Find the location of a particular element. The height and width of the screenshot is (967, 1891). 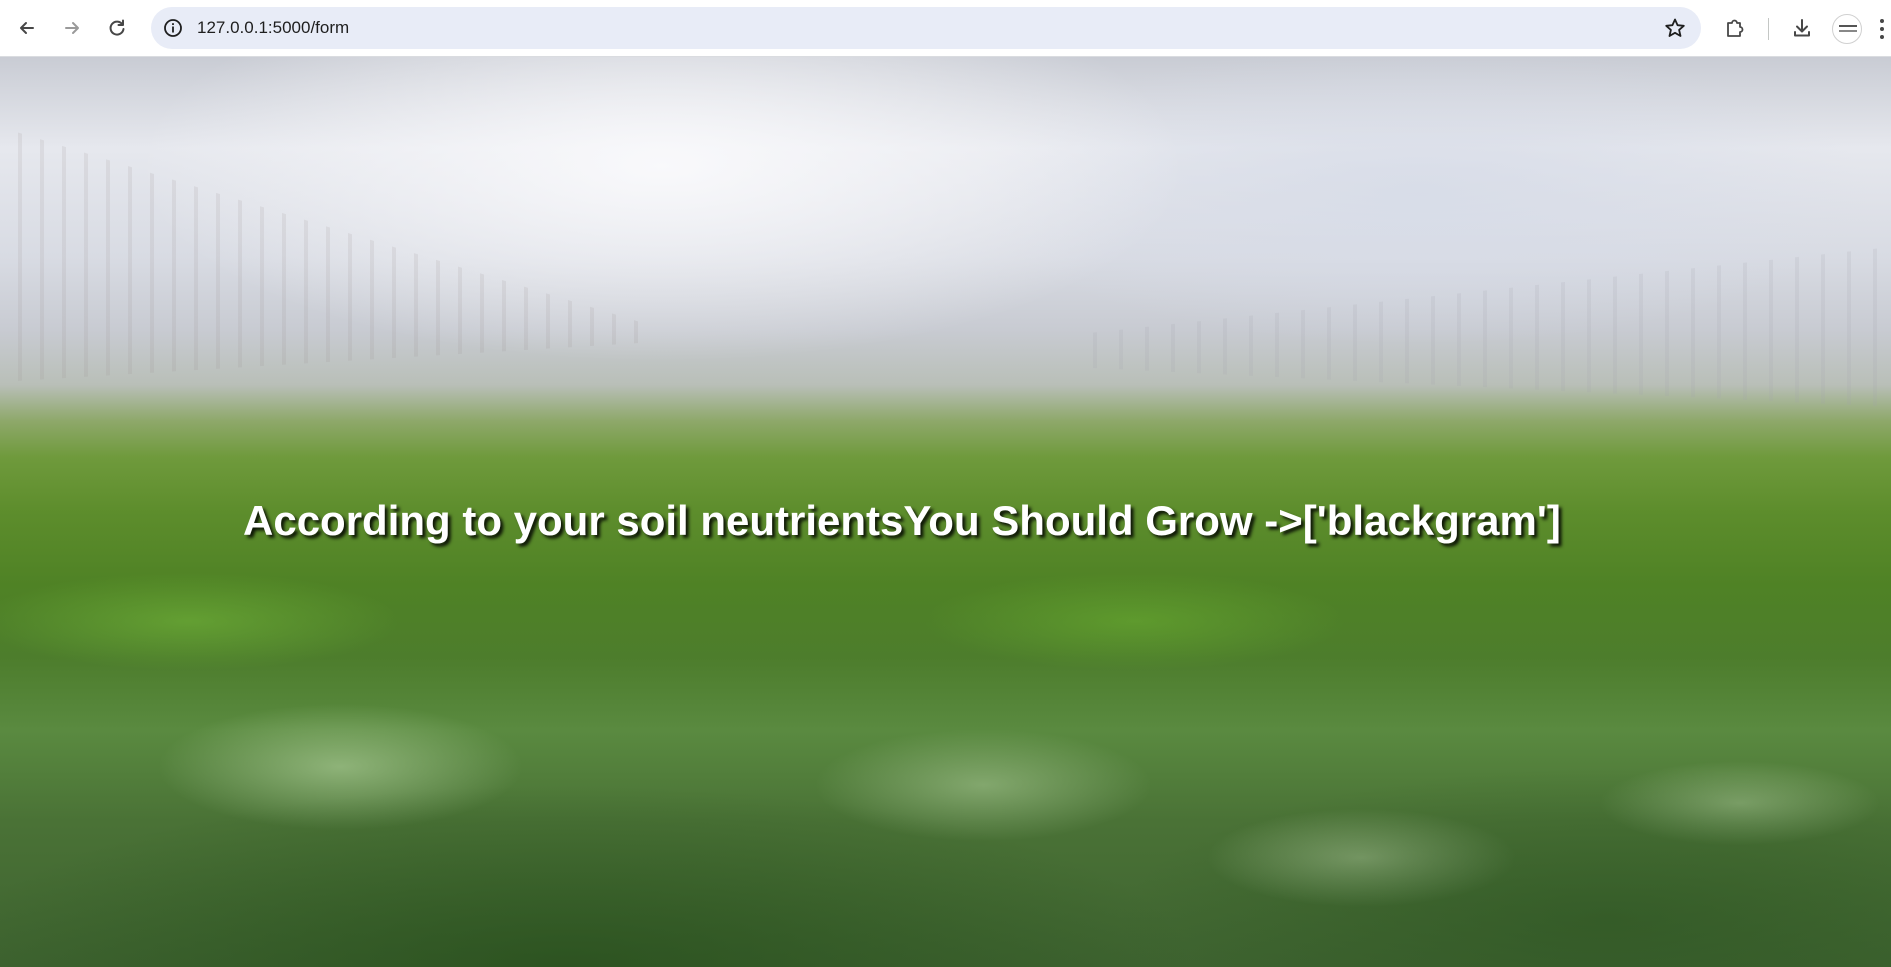

recommended-crop: ['blackgram'] is located at coordinates (1431, 520).